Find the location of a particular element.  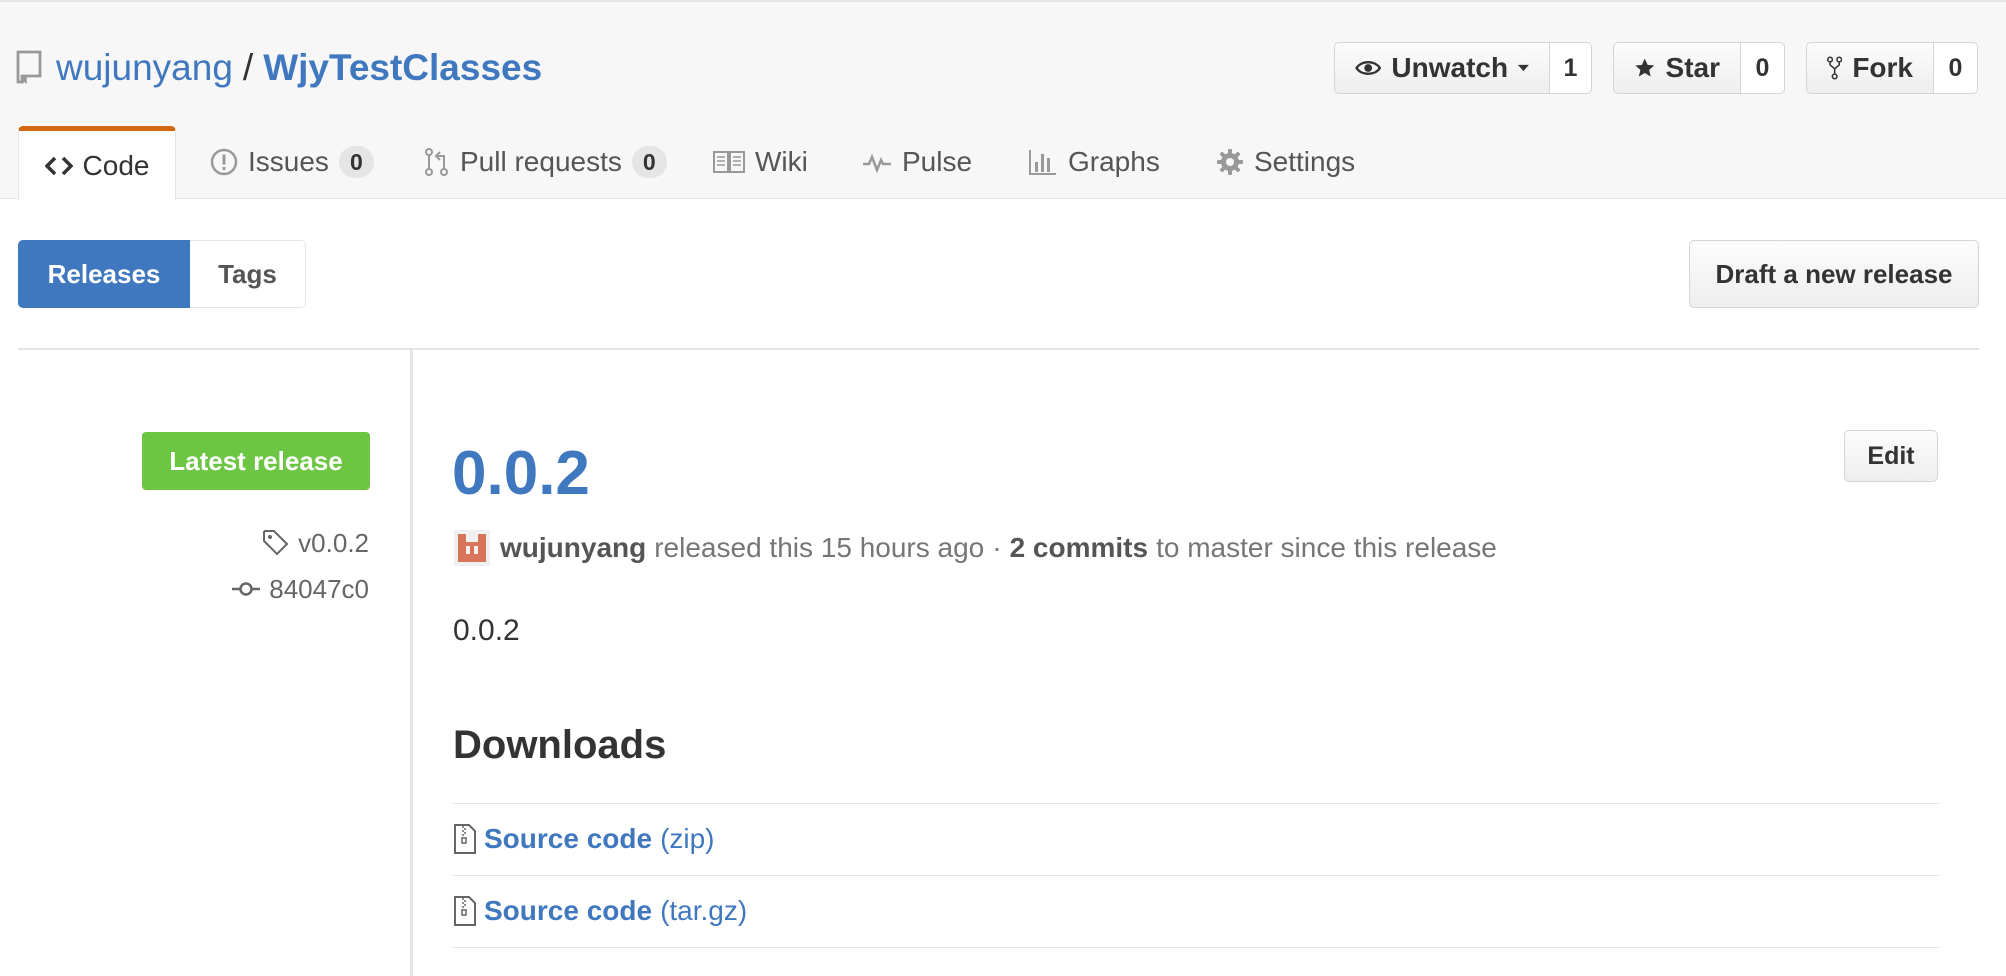

unwatch-label: Unwatch is located at coordinates (1450, 67).